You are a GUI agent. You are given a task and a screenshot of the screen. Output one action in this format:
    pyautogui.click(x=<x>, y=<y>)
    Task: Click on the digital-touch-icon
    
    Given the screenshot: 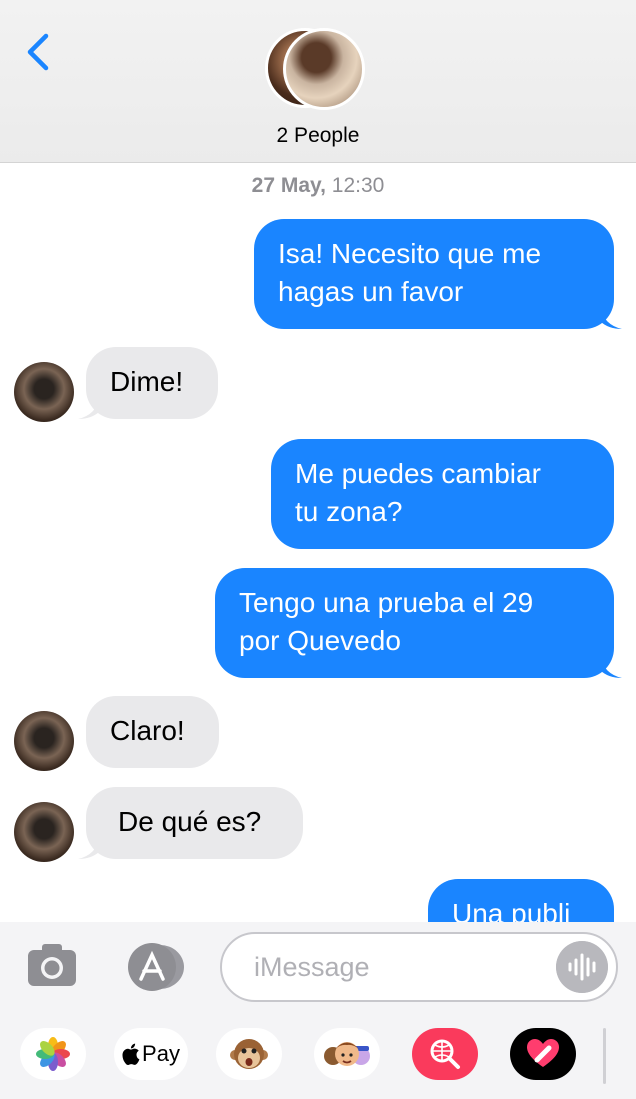 What is the action you would take?
    pyautogui.click(x=543, y=1054)
    